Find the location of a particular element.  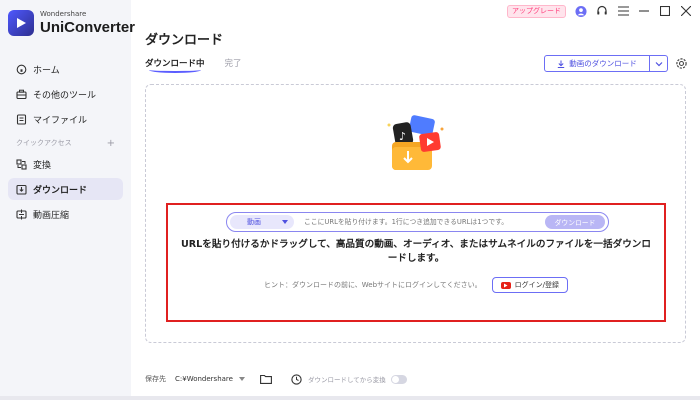

media-type-value: 動画 is located at coordinates (254, 222).